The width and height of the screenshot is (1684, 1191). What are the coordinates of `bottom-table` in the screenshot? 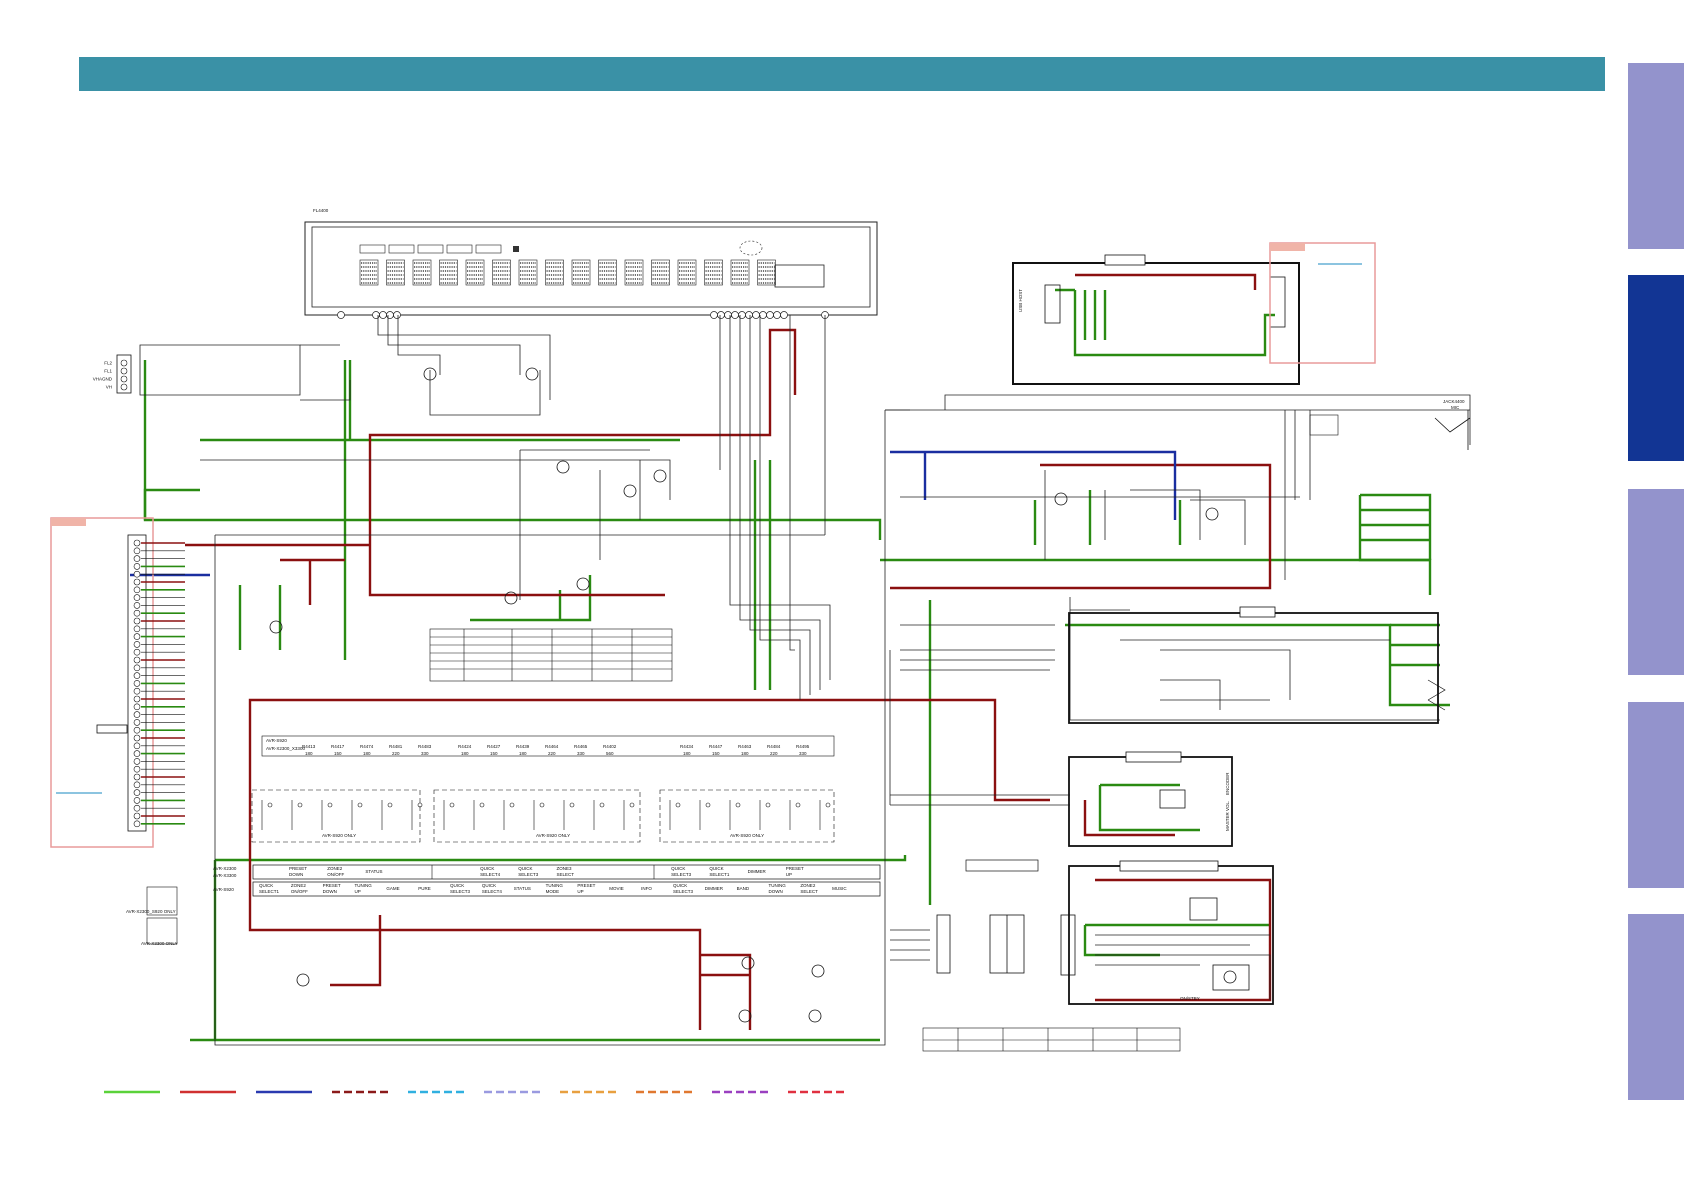 It's located at (1051, 1039).